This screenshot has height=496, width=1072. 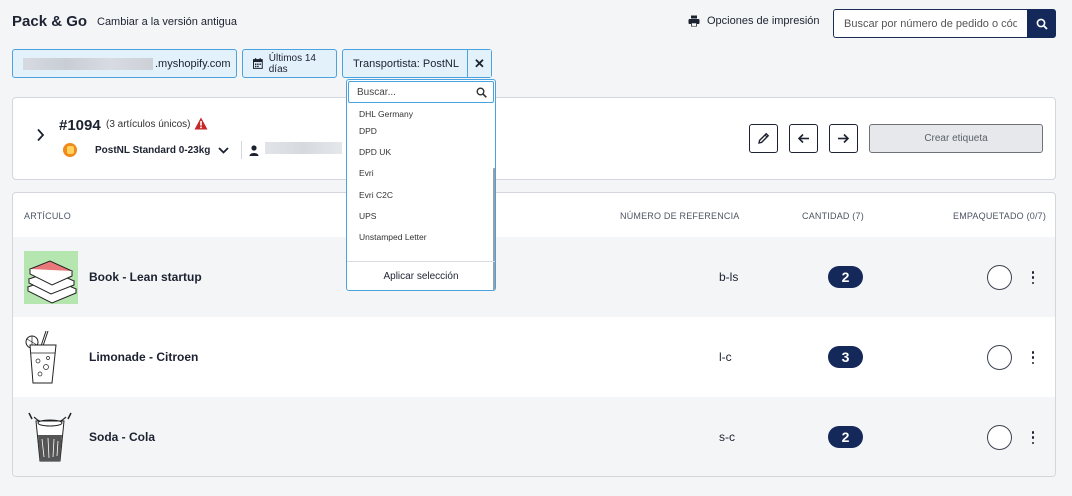 What do you see at coordinates (412, 92) in the screenshot?
I see `carrier-search-input` at bounding box center [412, 92].